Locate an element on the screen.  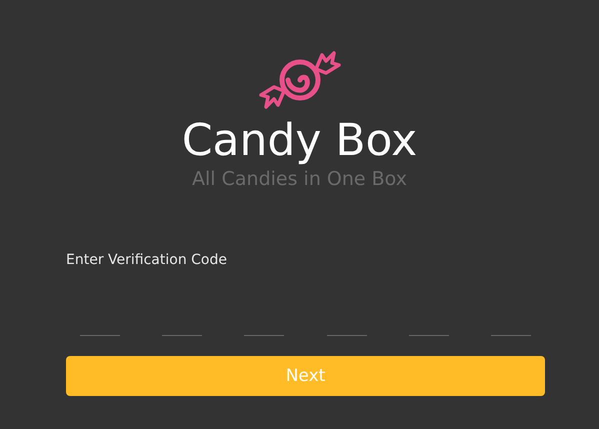
app-title: Candy Box is located at coordinates (300, 141).